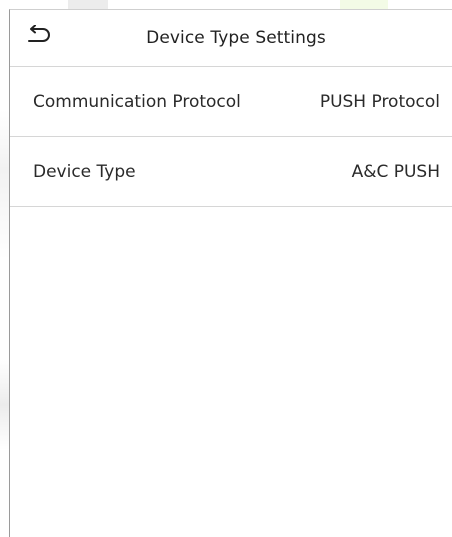 The width and height of the screenshot is (452, 537). Describe the element at coordinates (395, 171) in the screenshot. I see `setting-value: A&C PUSH` at that location.